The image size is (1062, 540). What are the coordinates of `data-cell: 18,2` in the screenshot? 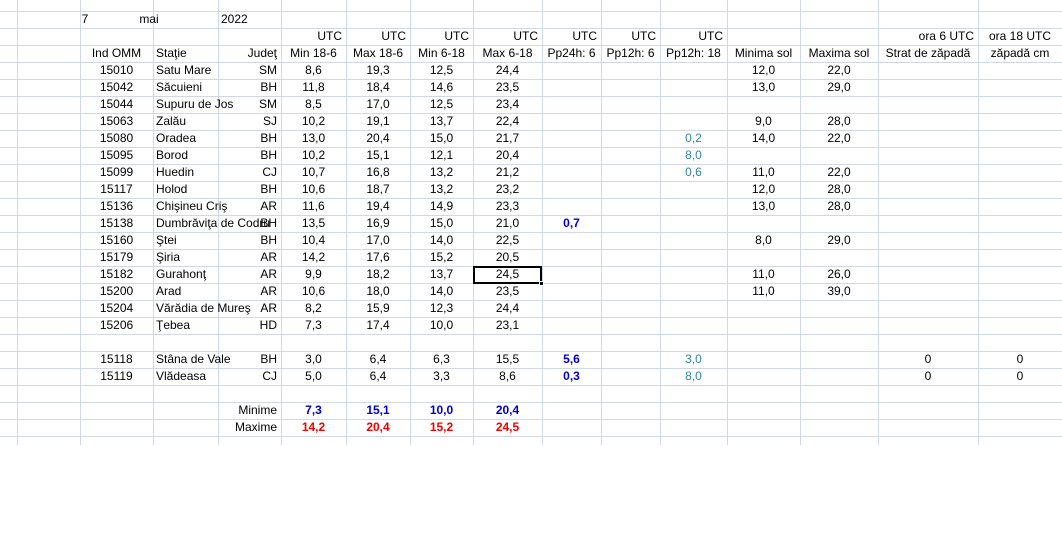 It's located at (378, 274).